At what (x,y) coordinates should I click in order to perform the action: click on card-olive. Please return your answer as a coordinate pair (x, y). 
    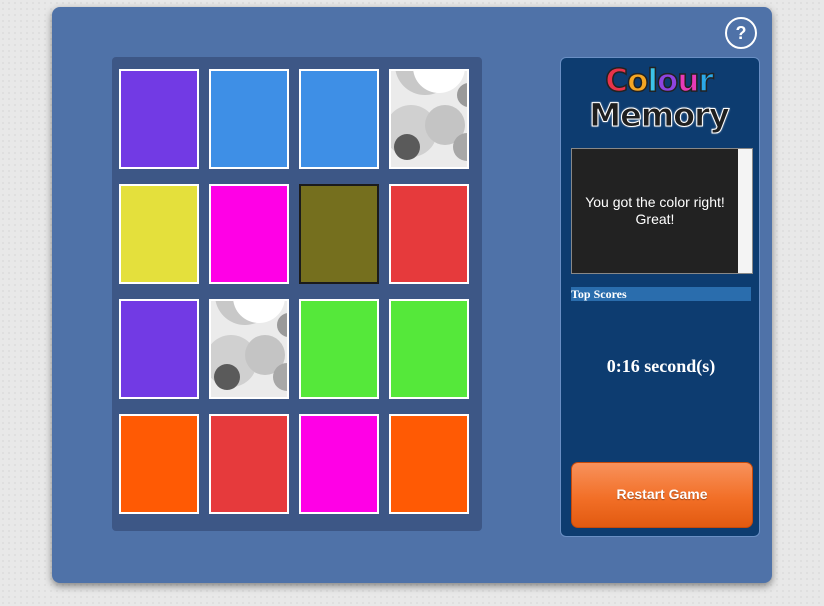
    Looking at the image, I should click on (339, 234).